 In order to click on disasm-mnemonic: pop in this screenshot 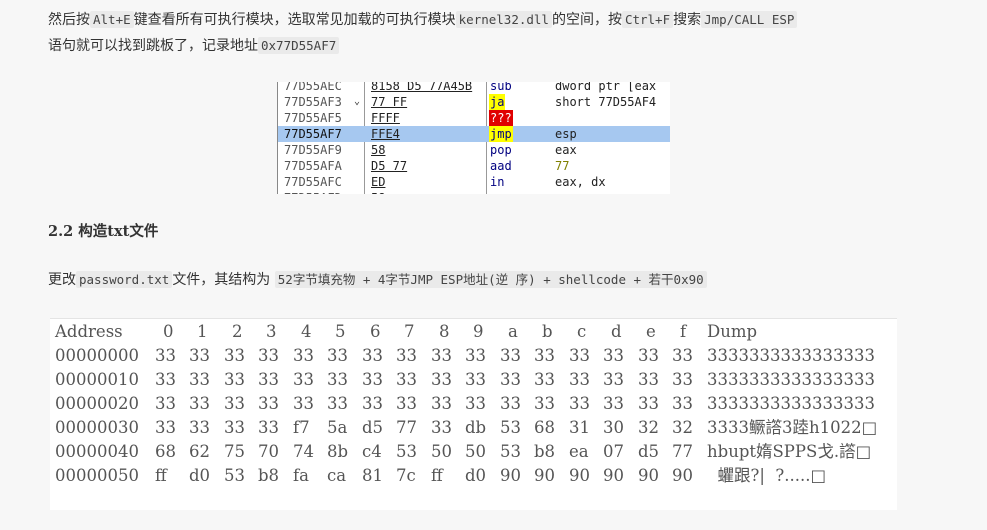, I will do `click(501, 192)`.